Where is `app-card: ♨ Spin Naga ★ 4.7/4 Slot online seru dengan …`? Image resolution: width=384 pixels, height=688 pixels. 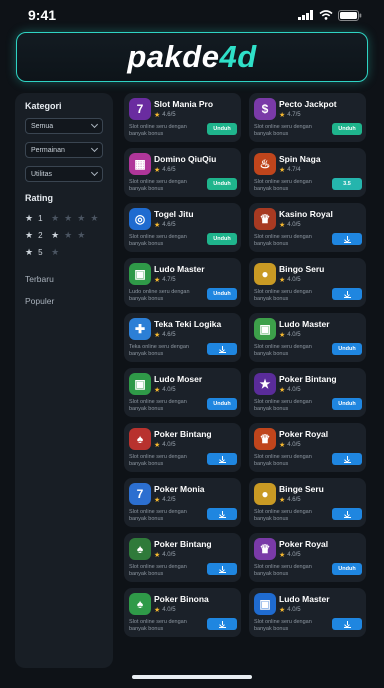
app-card: ♨ Spin Naga ★ 4.7/4 Slot online seru dengan … is located at coordinates (307, 172).